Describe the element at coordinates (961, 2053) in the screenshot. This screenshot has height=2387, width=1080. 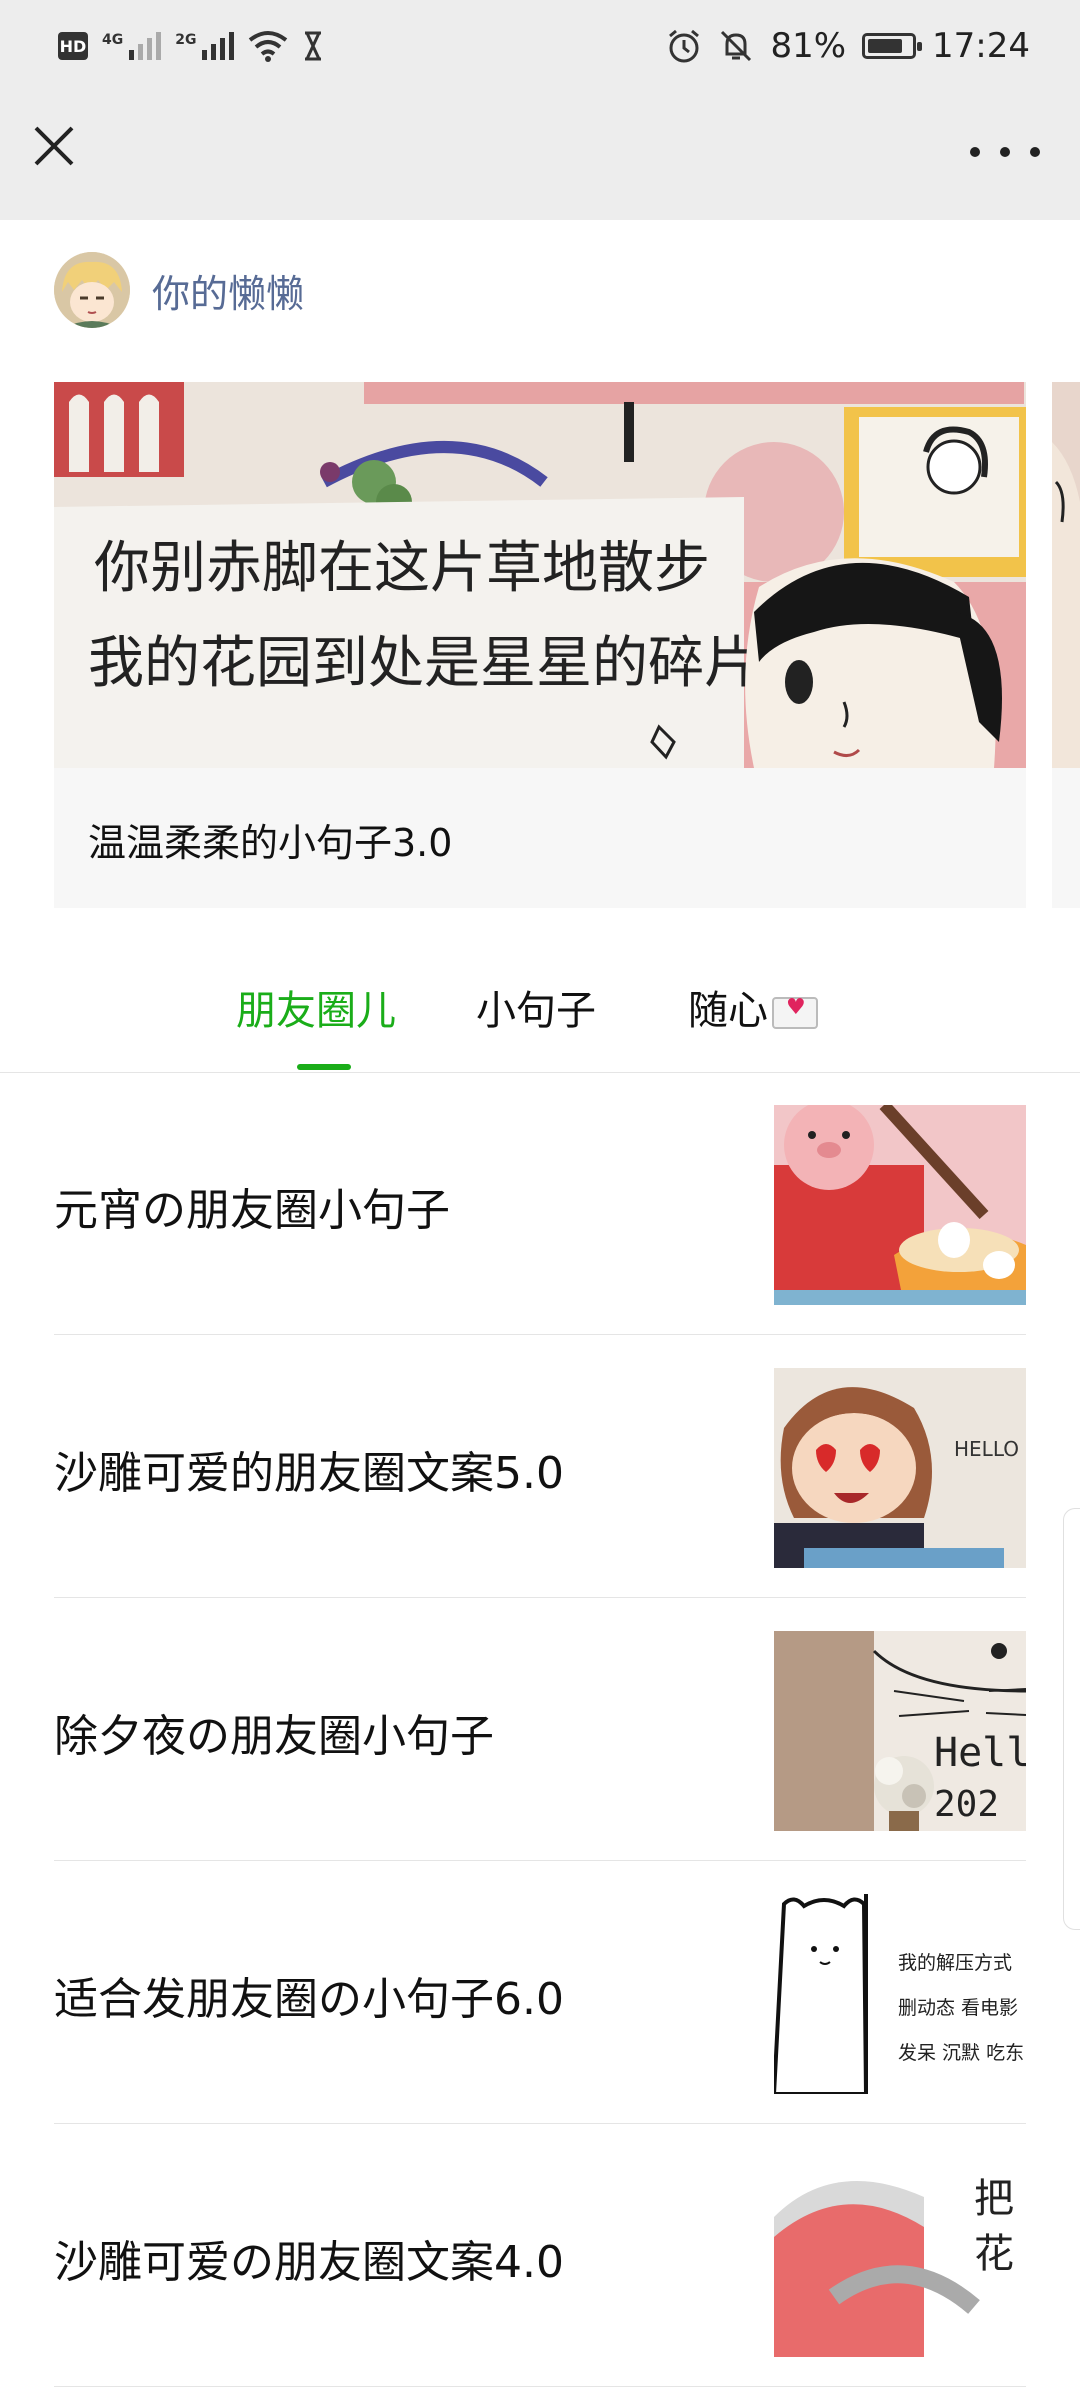
I see `thumbnail-text-3: 发呆 沉默 吃东` at that location.